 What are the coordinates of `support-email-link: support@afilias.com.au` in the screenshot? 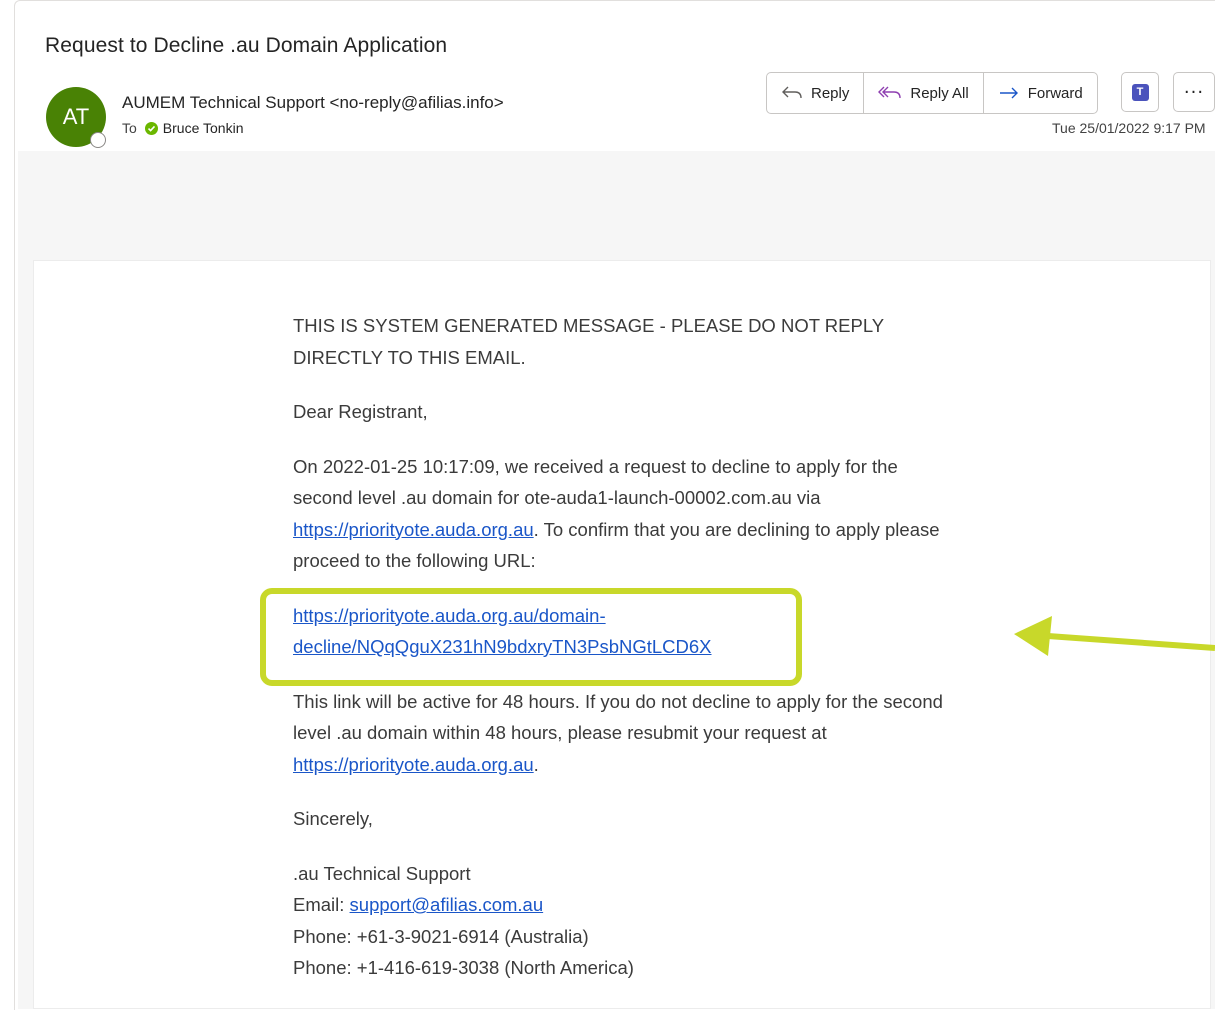 It's located at (447, 904).